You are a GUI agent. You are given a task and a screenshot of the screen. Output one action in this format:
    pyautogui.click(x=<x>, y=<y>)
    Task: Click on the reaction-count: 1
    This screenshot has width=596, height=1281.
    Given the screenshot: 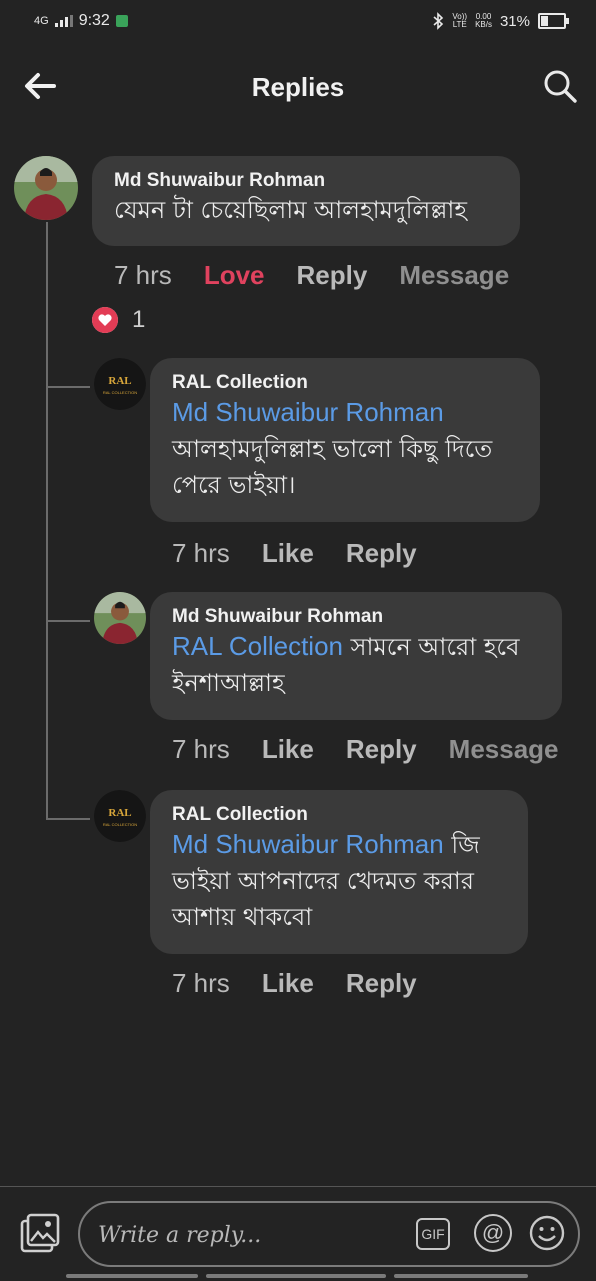 What is the action you would take?
    pyautogui.click(x=139, y=319)
    